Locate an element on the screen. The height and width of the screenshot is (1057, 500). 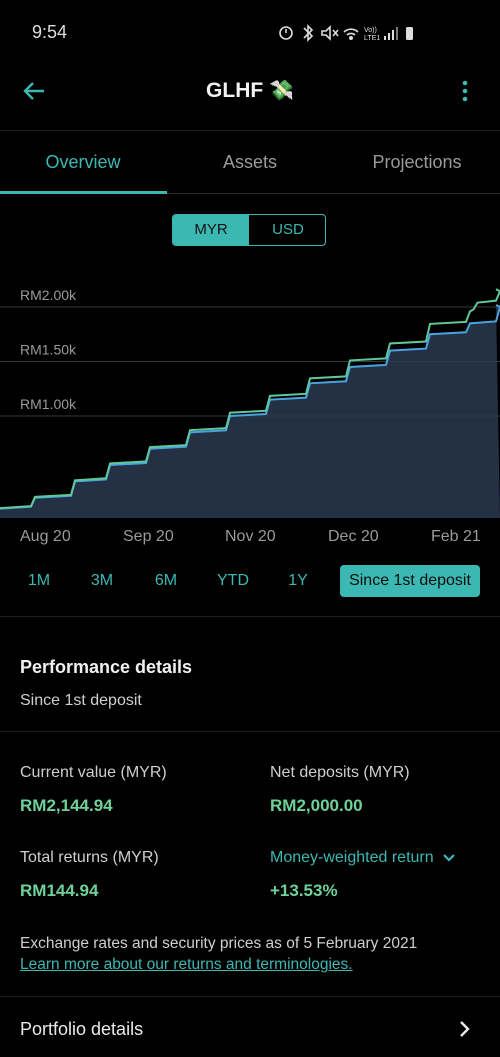
signal-icon is located at coordinates (391, 33).